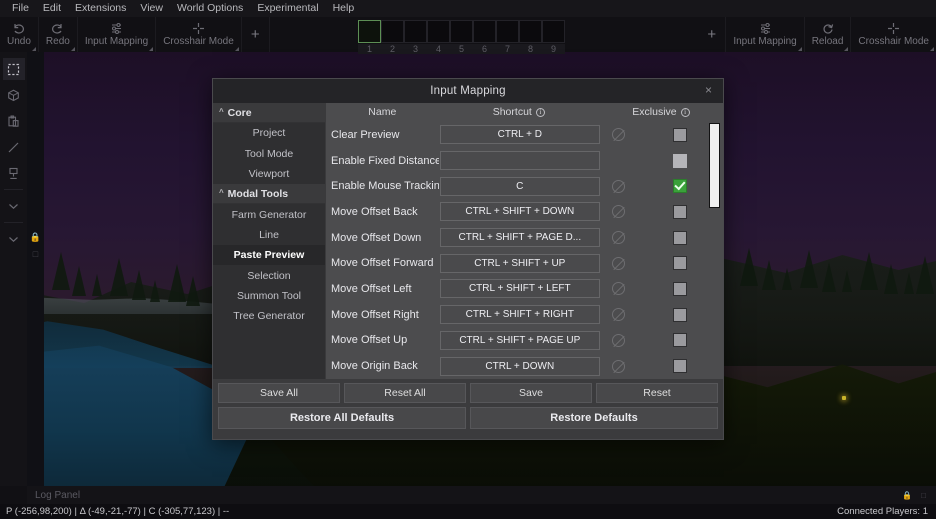 This screenshot has width=936, height=519. I want to click on table-row: Move Offset Forward CTRL + SHIFT + UP, so click(524, 263).